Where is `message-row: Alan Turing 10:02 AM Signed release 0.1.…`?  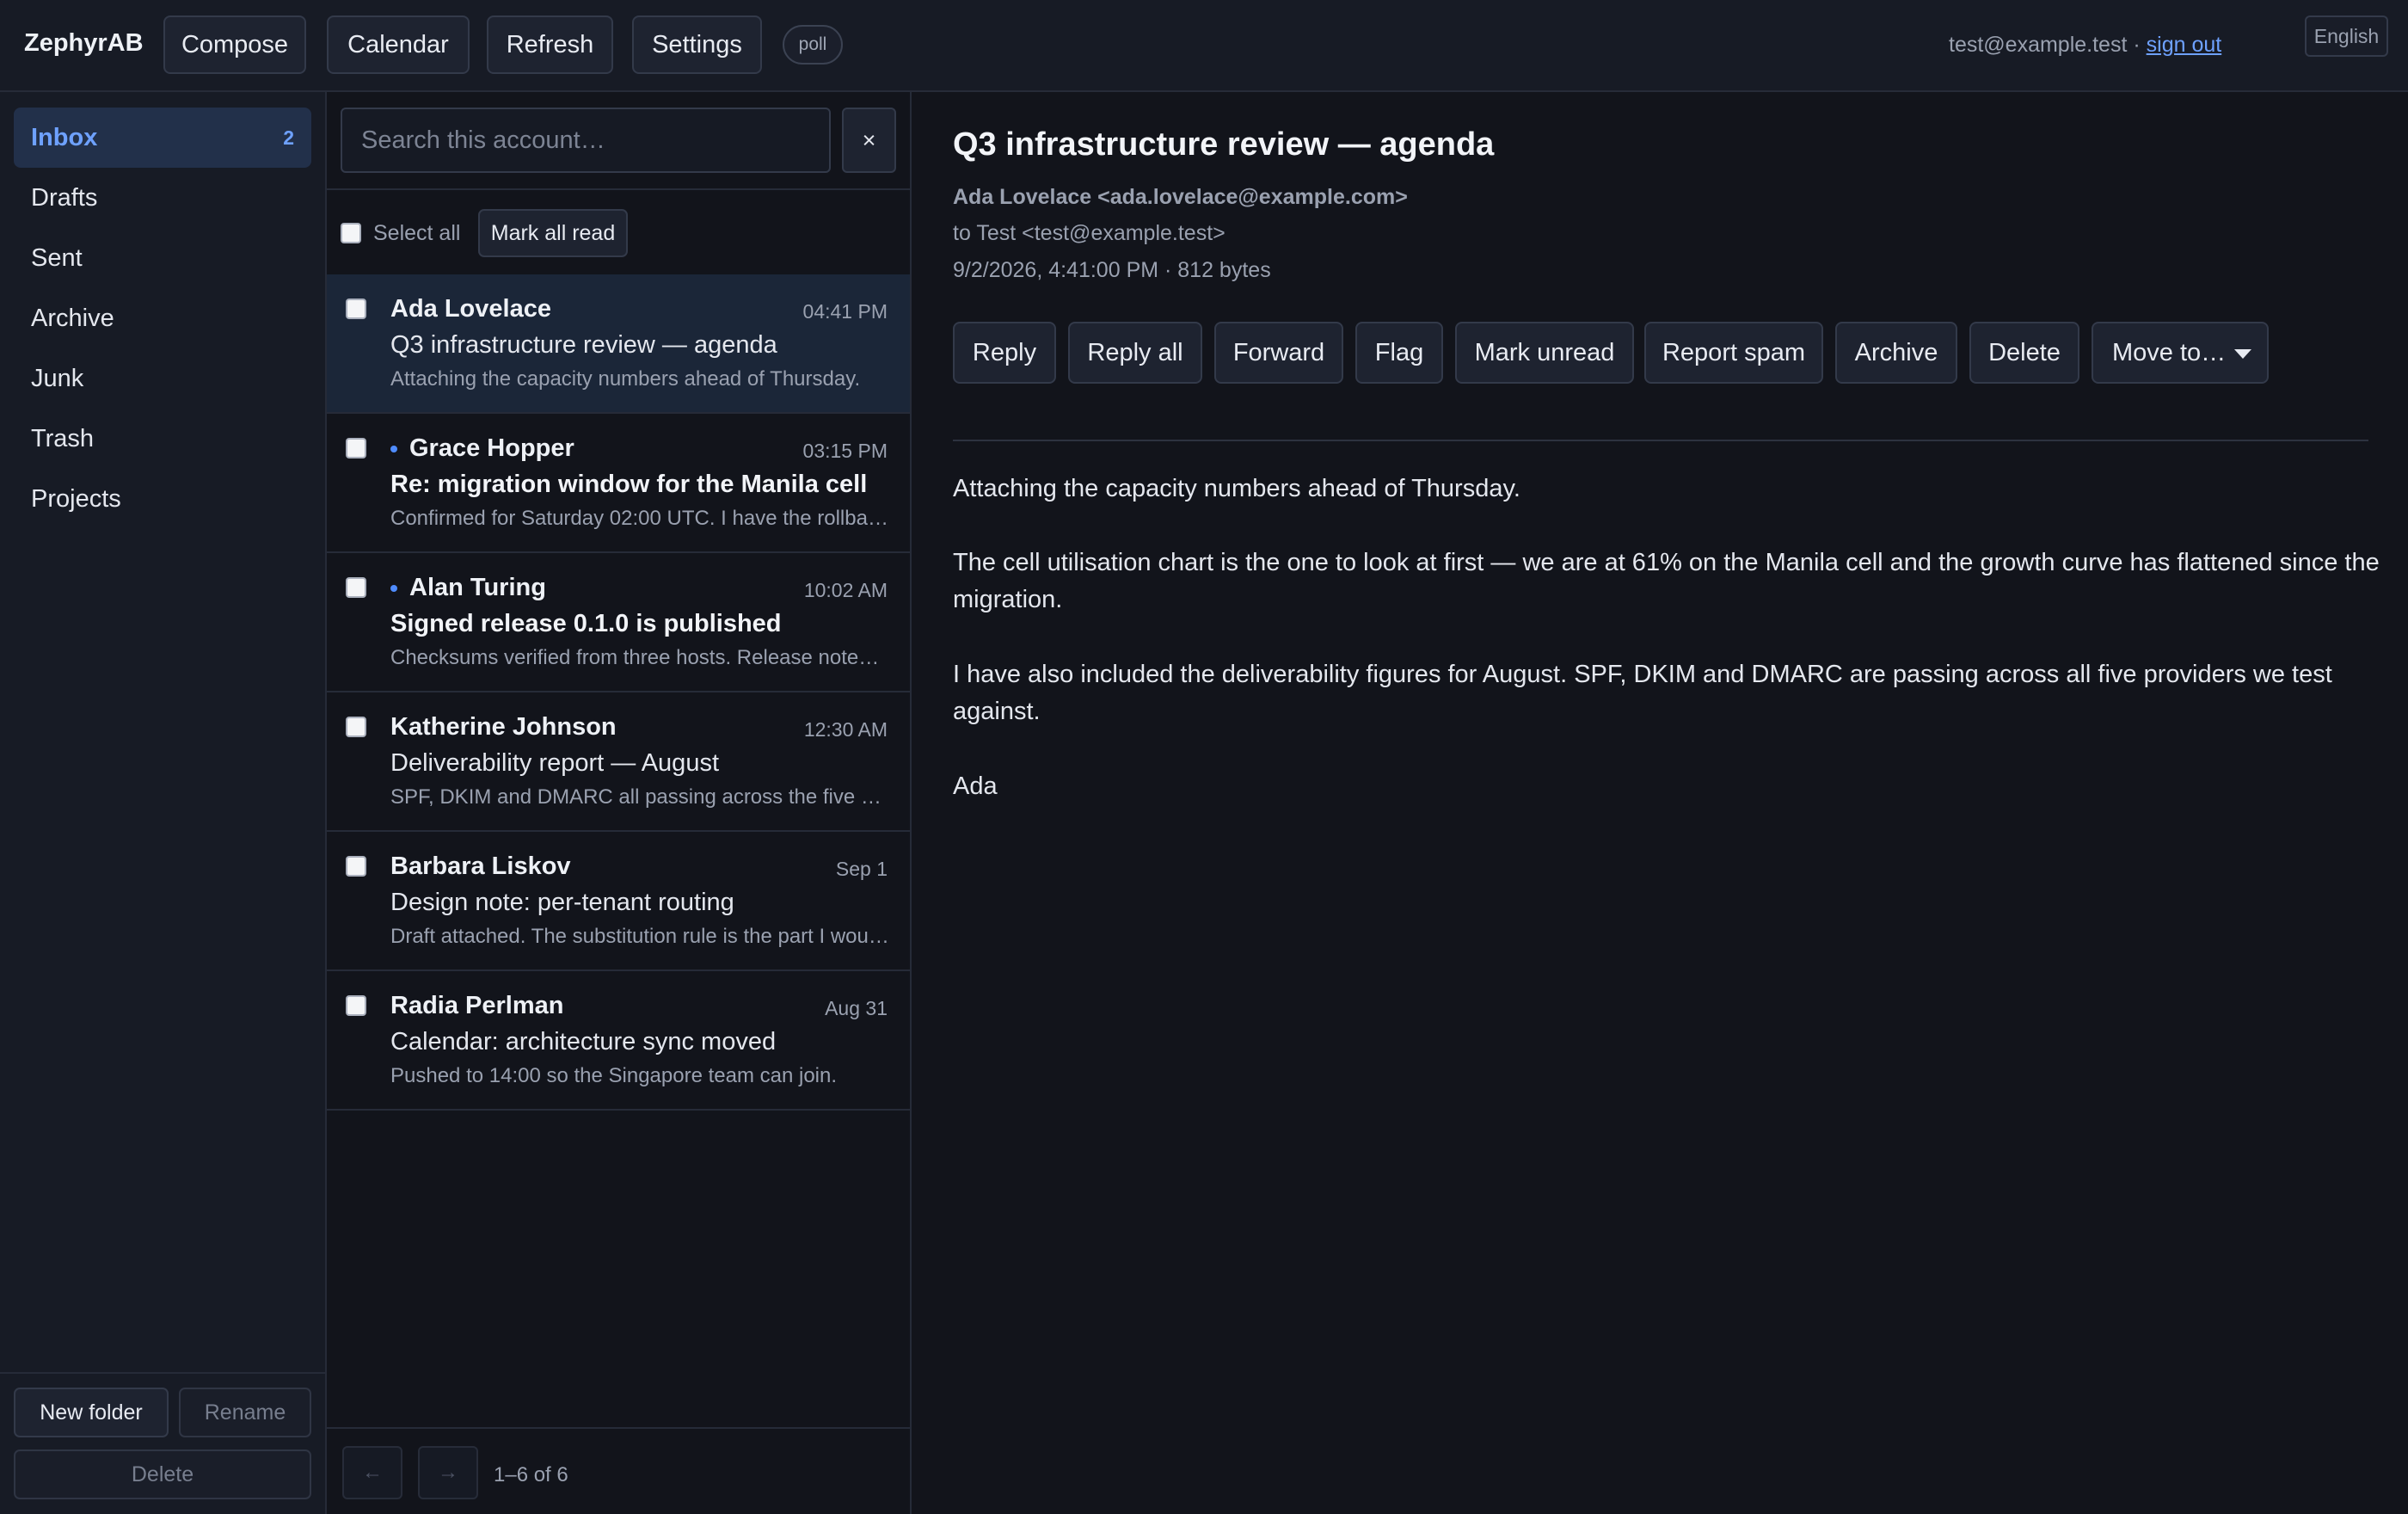 message-row: Alan Turing 10:02 AM Signed release 0.1.… is located at coordinates (618, 622).